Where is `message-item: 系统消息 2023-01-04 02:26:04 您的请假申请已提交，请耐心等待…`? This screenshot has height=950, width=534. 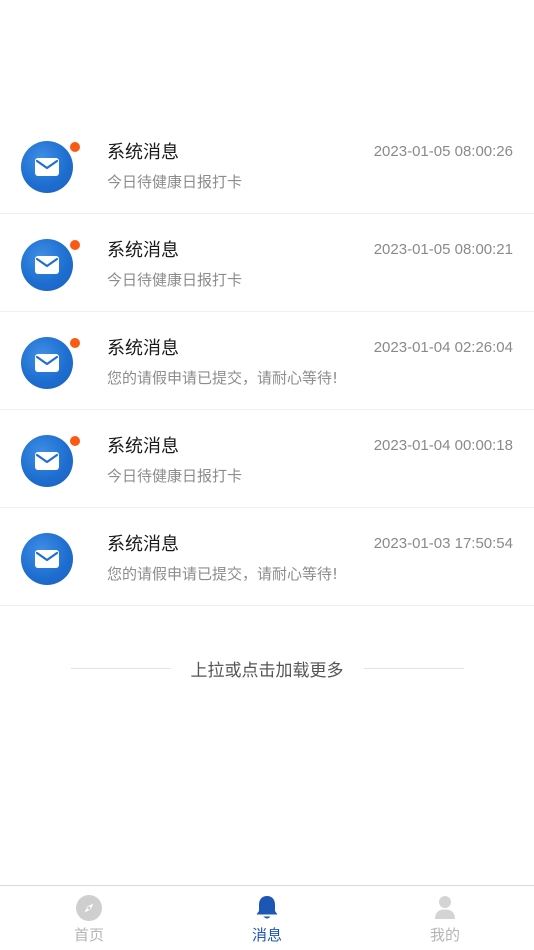
message-item: 系统消息 2023-01-04 02:26:04 您的请假申请已提交，请耐心等待… is located at coordinates (267, 361).